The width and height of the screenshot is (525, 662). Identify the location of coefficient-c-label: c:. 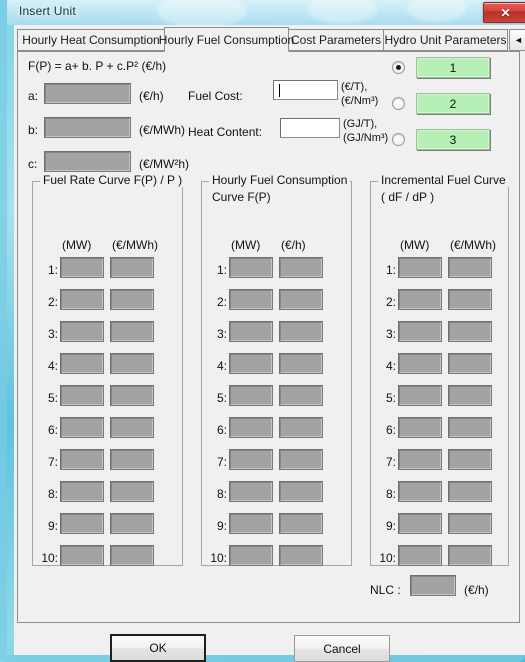
(33, 164).